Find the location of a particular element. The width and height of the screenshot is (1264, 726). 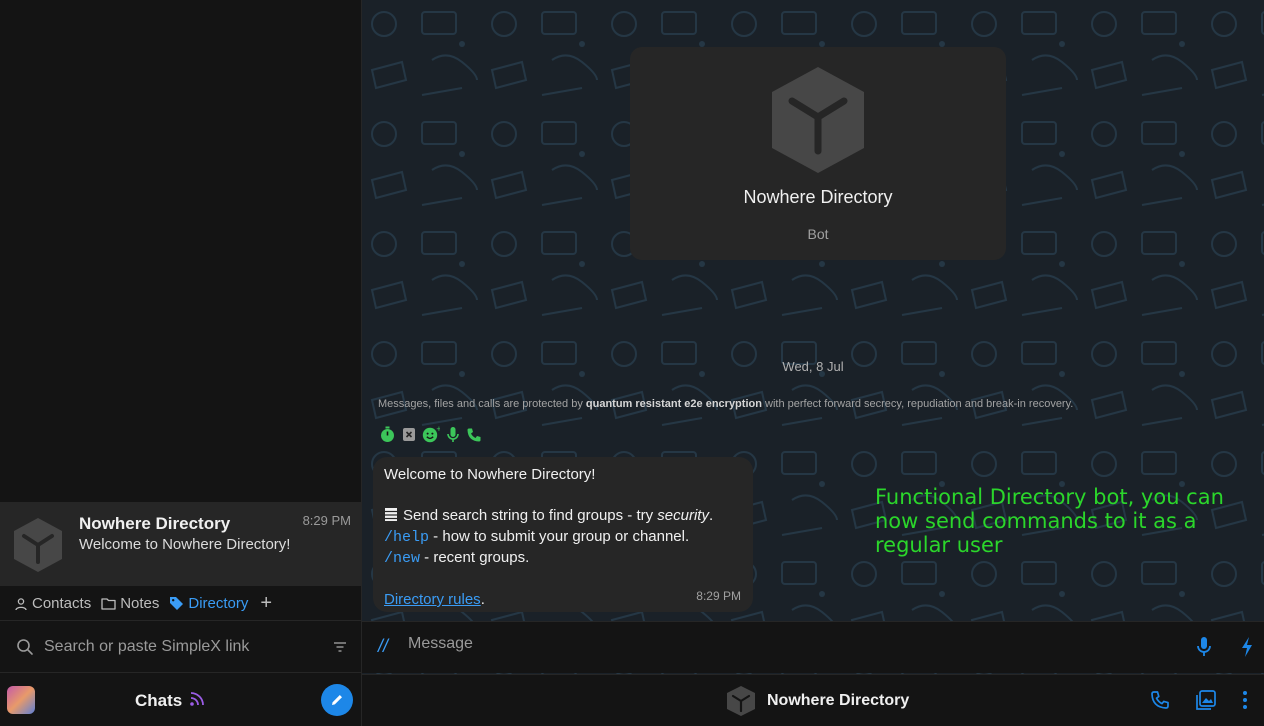

pencil-icon is located at coordinates (337, 700).